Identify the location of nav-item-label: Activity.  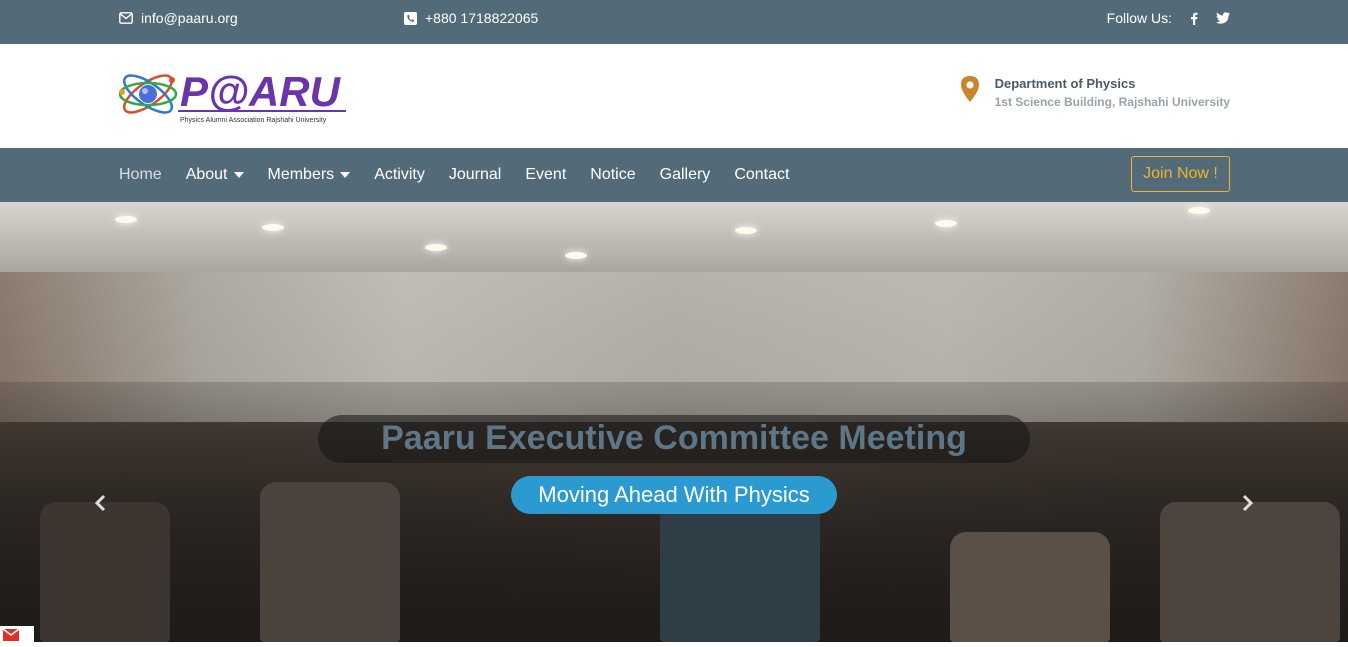
(399, 174).